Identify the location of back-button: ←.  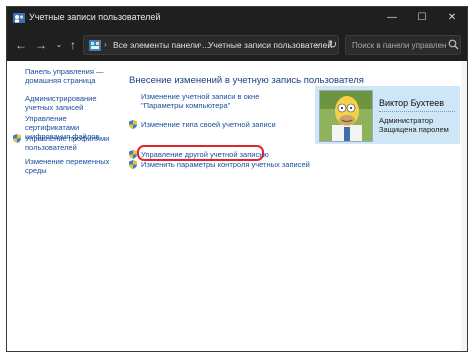
(21, 45).